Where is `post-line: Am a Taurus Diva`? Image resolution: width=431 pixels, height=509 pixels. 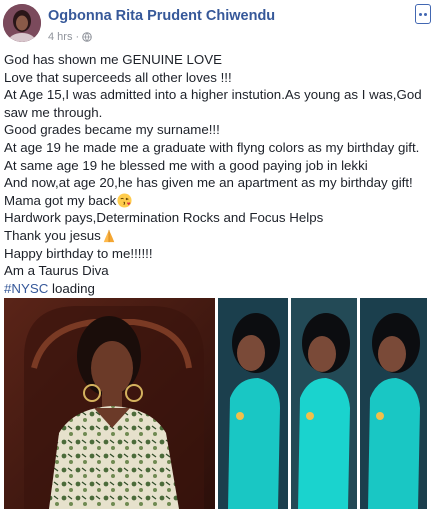
post-line: Am a Taurus Diva is located at coordinates (56, 271).